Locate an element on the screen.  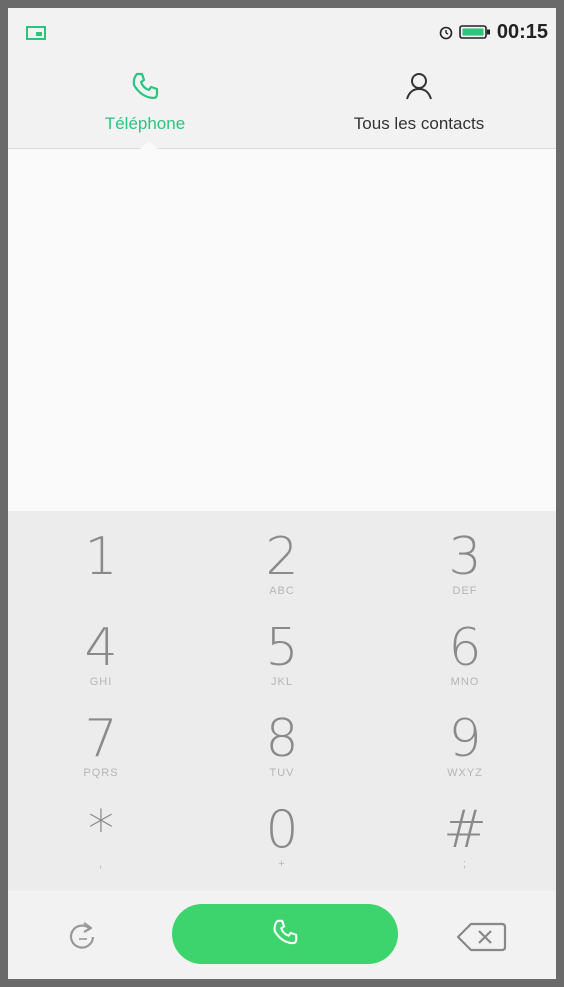
key-letters: DEF is located at coordinates (465, 591).